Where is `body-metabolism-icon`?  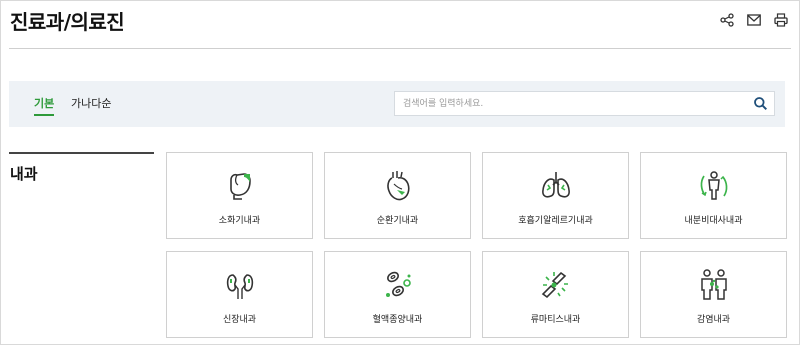 body-metabolism-icon is located at coordinates (713, 185).